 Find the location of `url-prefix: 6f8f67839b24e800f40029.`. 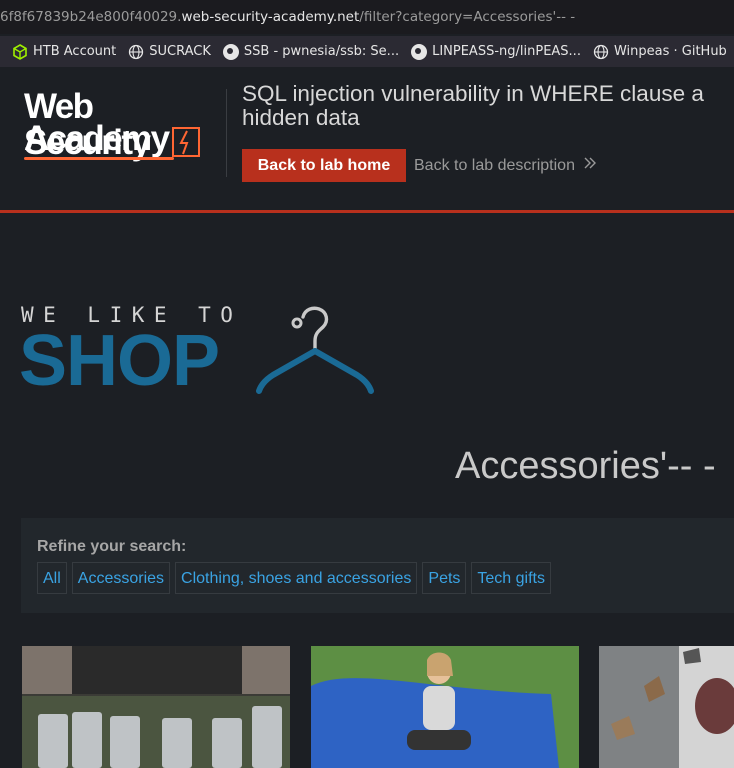

url-prefix: 6f8f67839b24e800f40029. is located at coordinates (91, 17).